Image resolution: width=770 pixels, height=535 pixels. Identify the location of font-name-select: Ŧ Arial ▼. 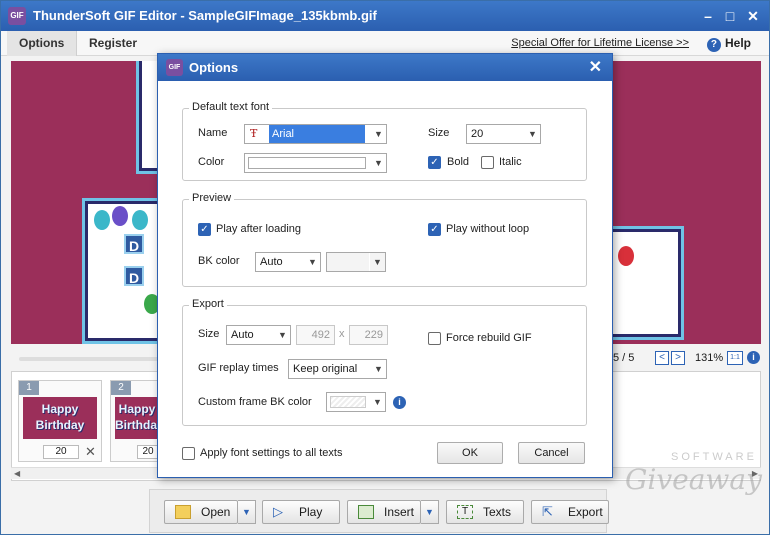
(315, 134).